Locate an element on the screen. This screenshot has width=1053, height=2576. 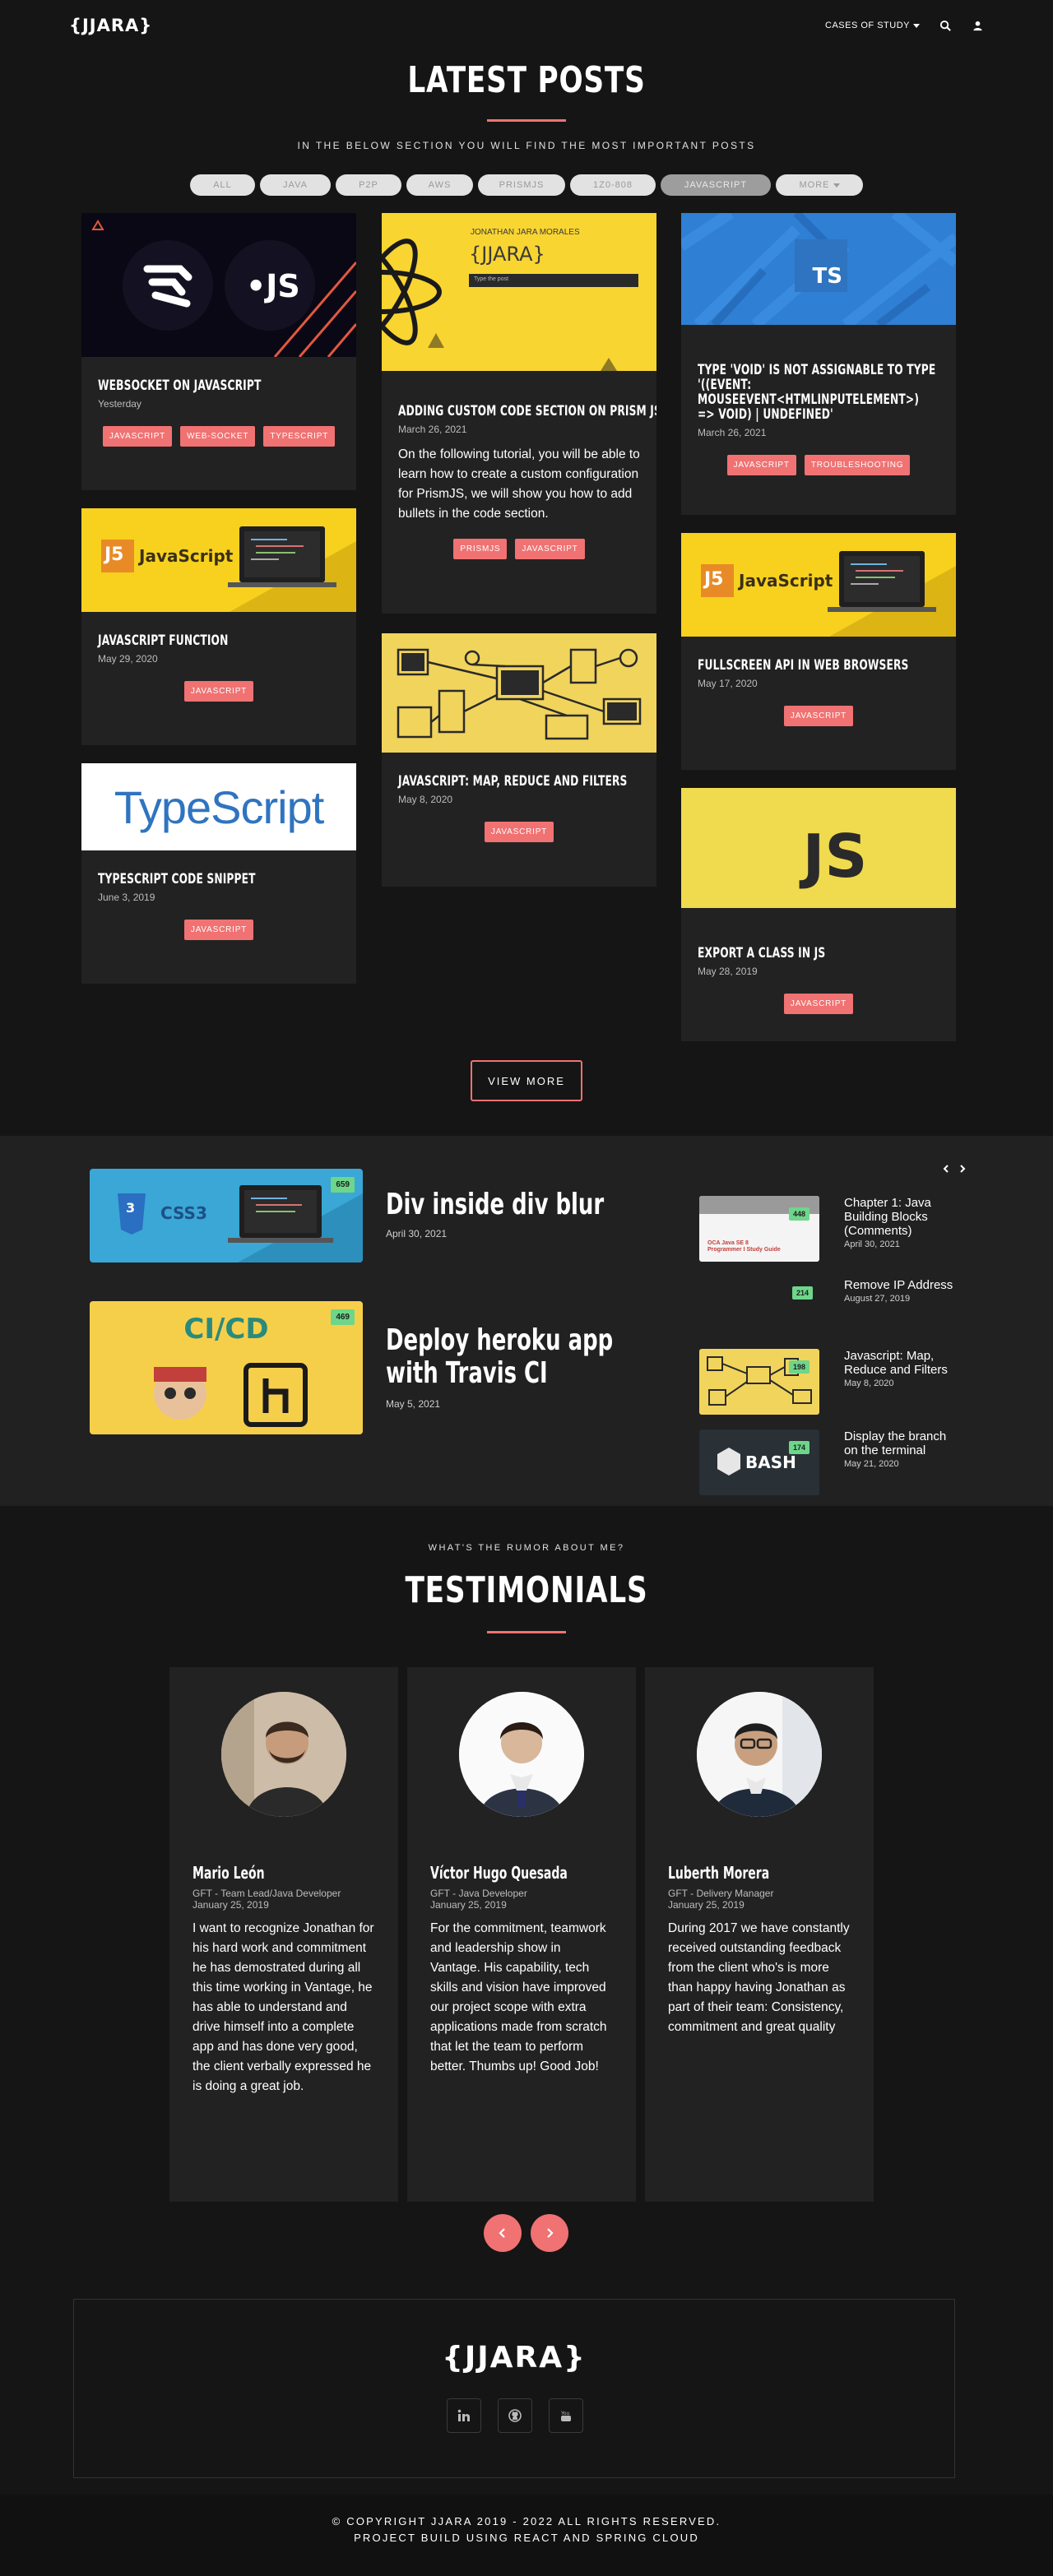
post-title: WEBSOCKET ON JAVASCRIPT is located at coordinates (185, 386).